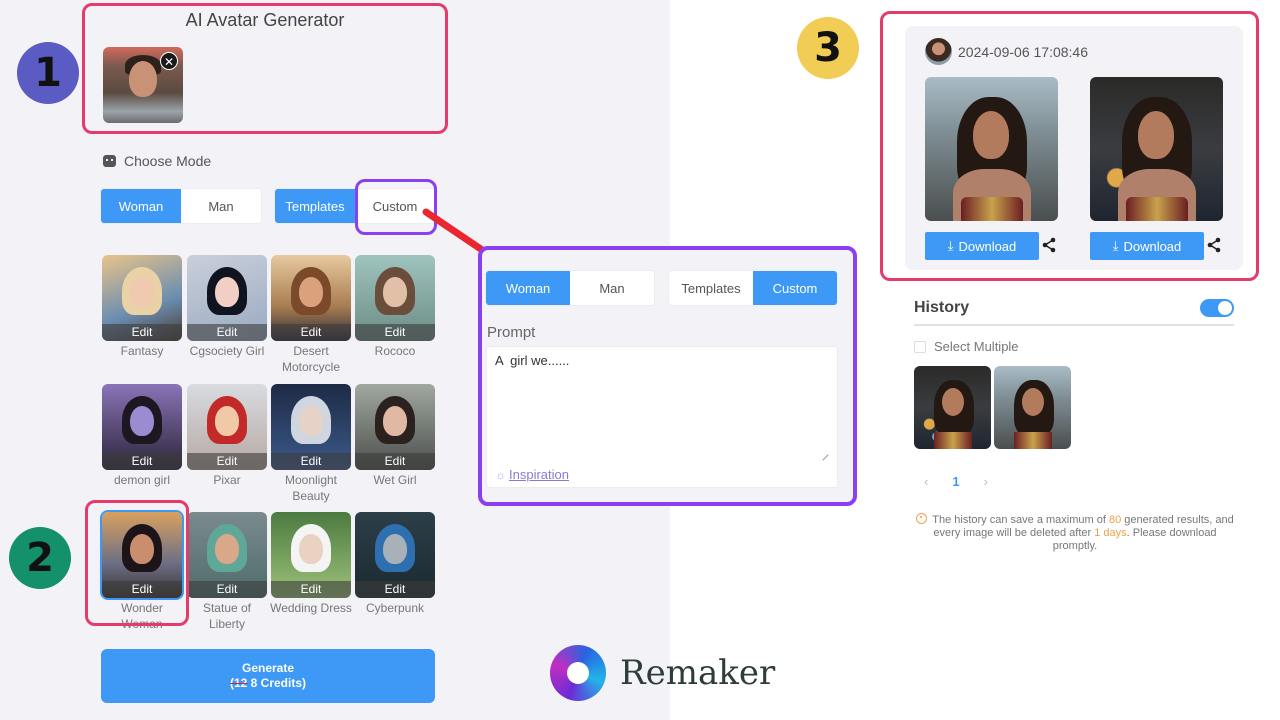 The width and height of the screenshot is (1280, 720). What do you see at coordinates (395, 608) in the screenshot?
I see `template-label: Cyberpunk` at bounding box center [395, 608].